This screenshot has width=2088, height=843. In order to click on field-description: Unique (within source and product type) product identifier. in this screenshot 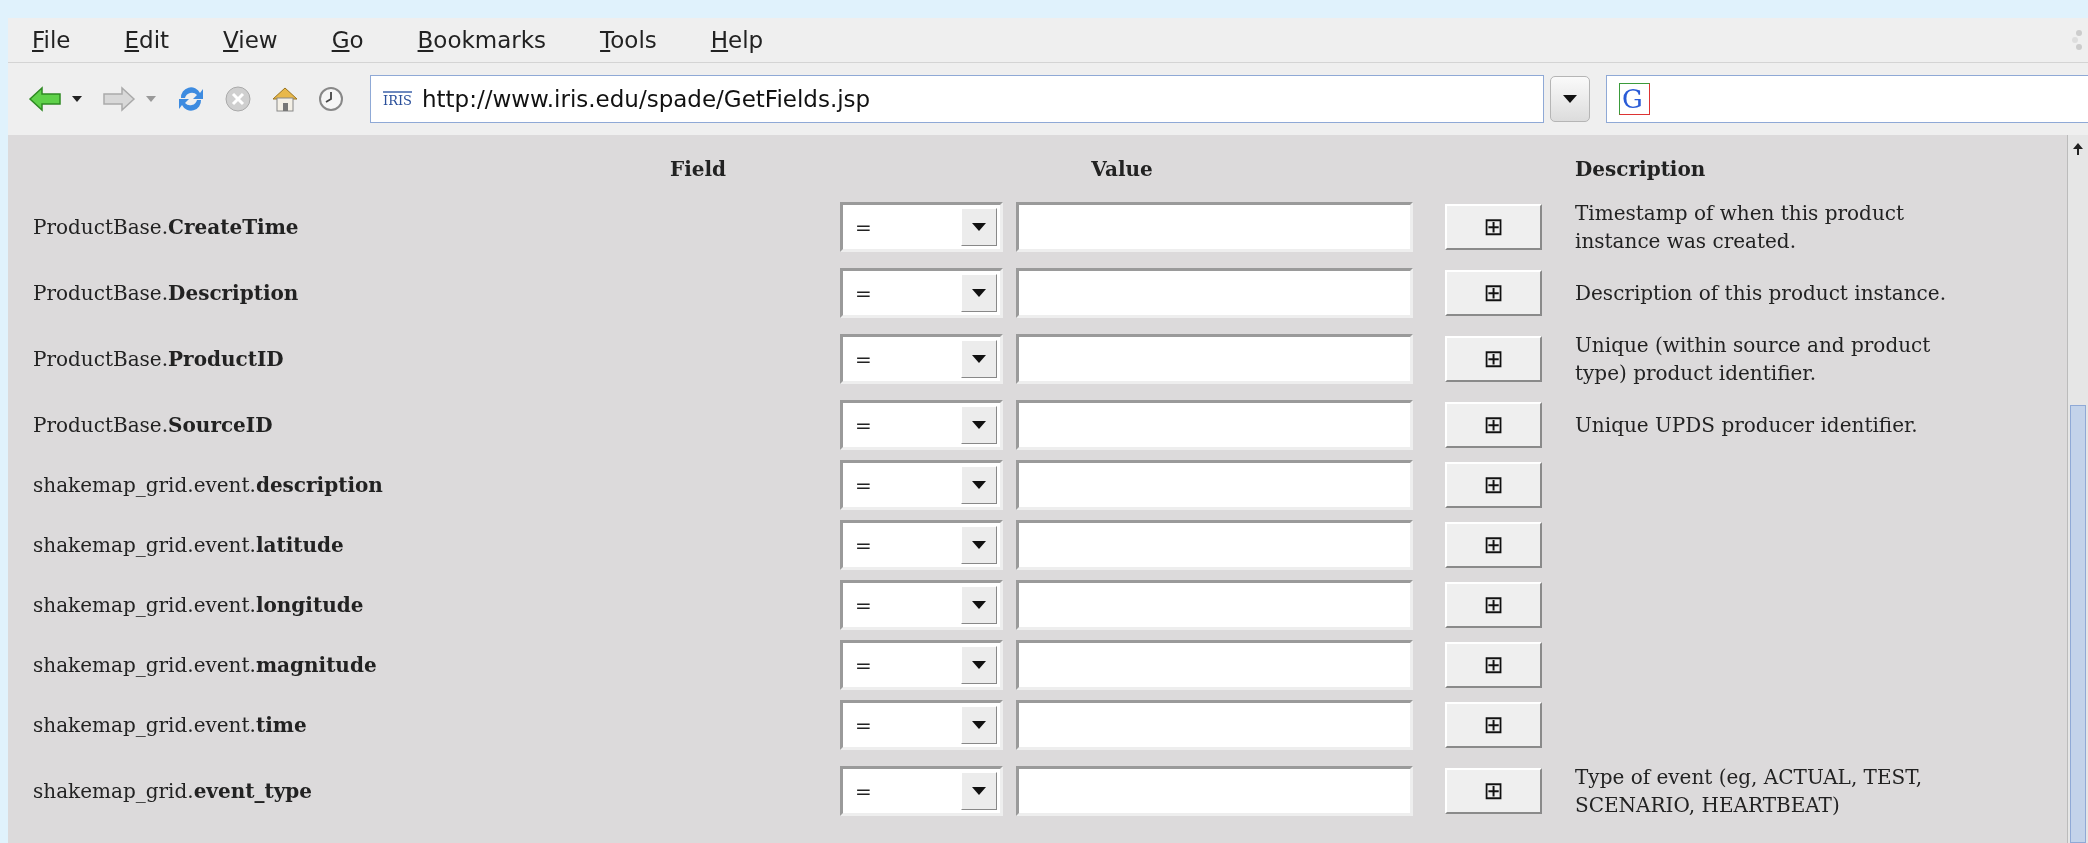, I will do `click(1753, 359)`.